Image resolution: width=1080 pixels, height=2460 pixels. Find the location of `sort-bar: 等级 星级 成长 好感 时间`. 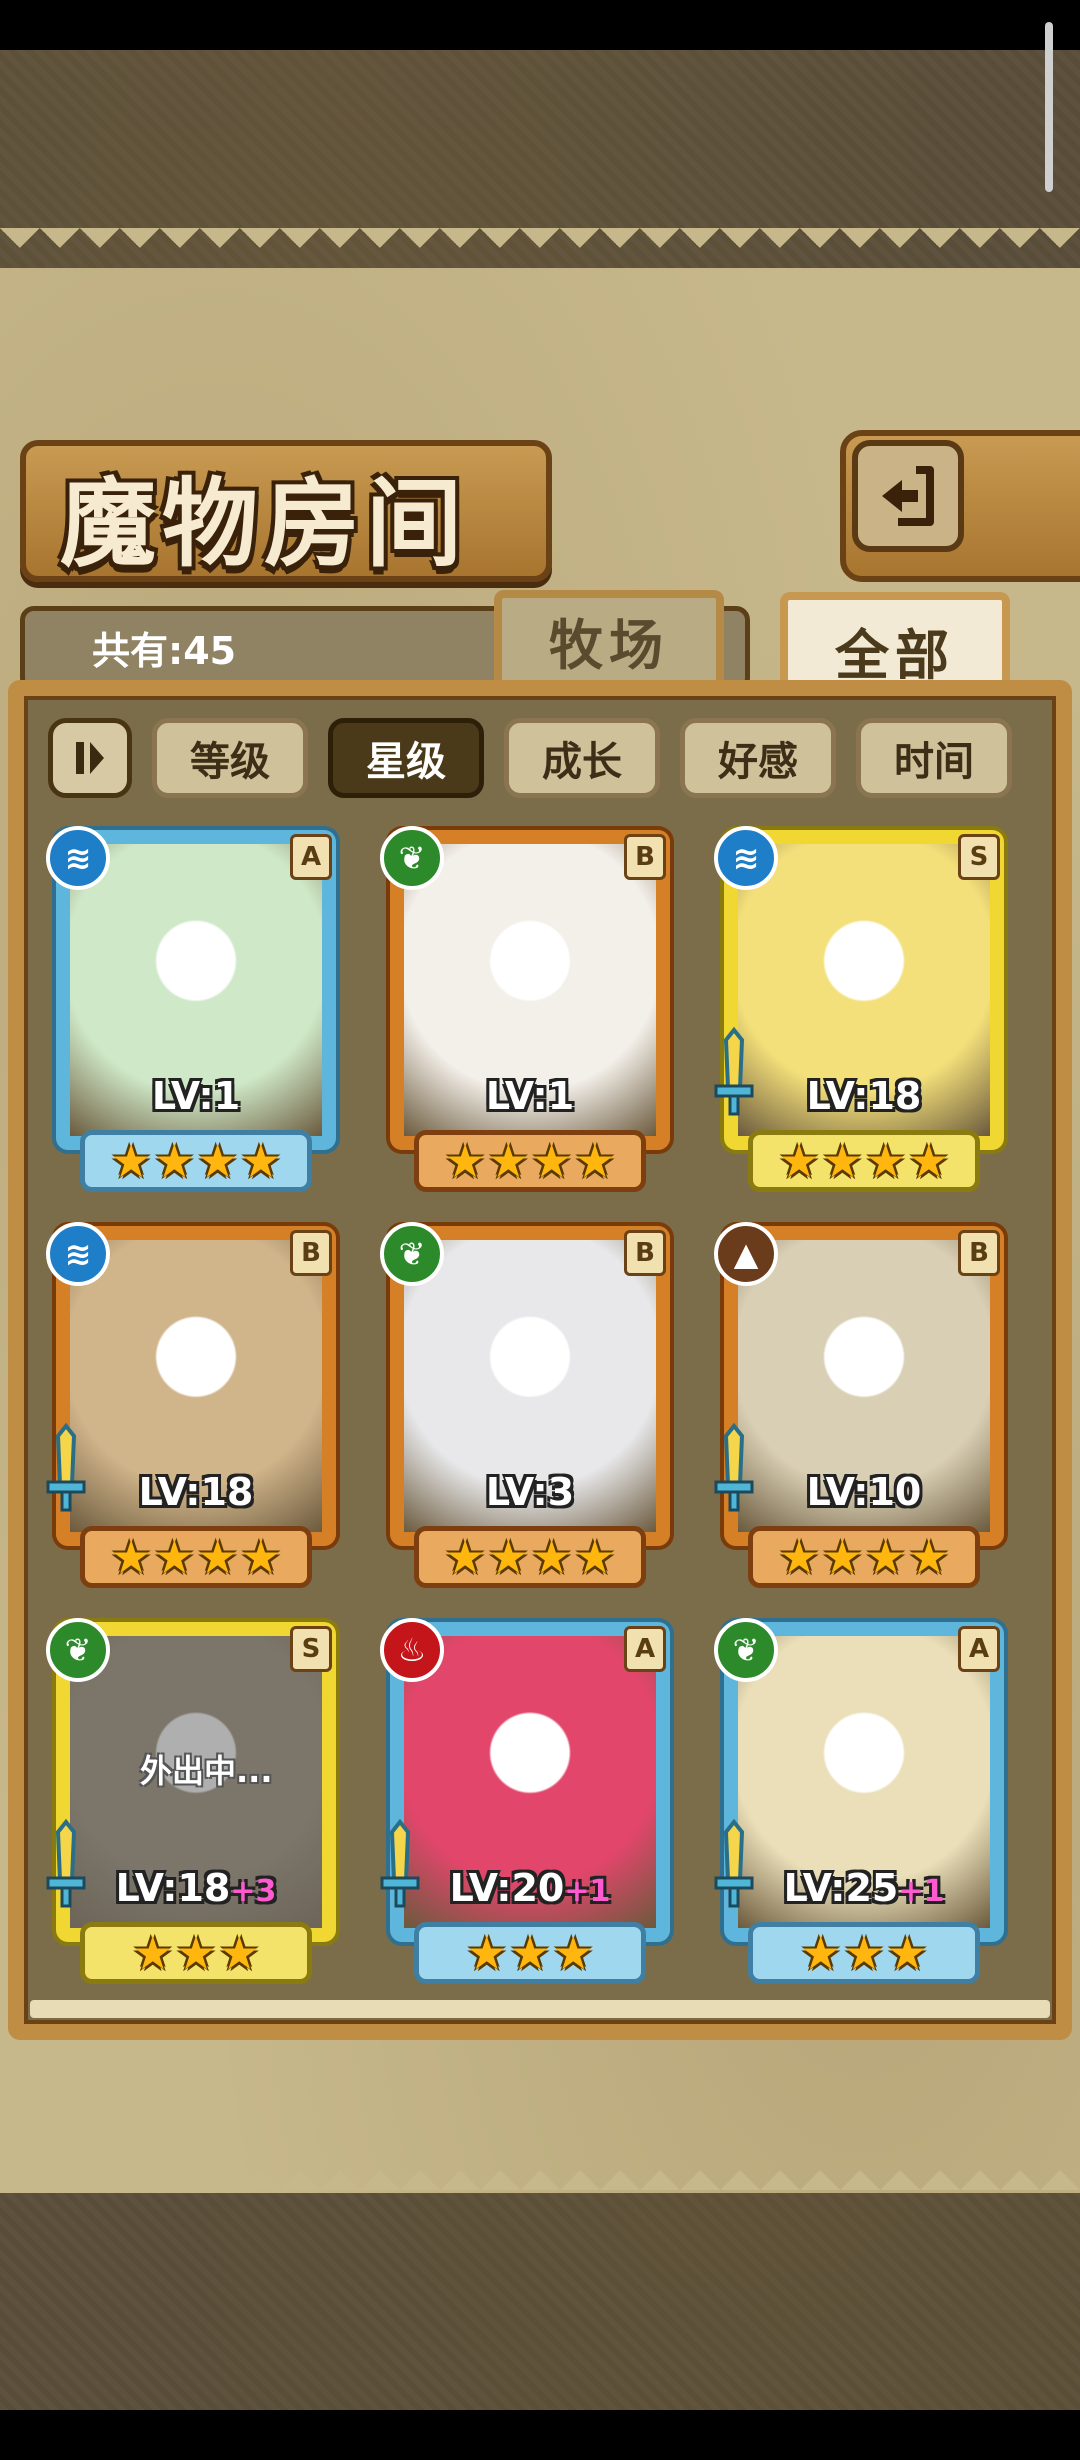

sort-bar: 等级 星级 成长 好感 时间 is located at coordinates (548, 758).